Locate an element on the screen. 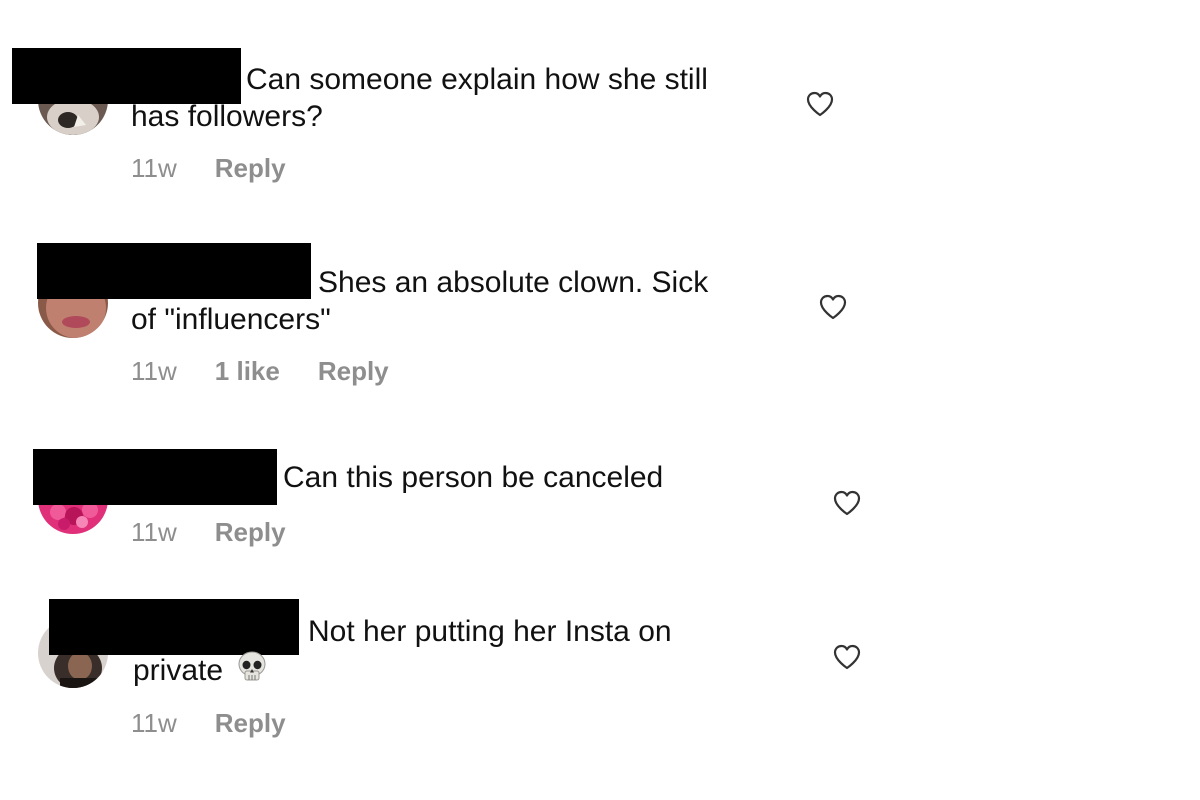 The width and height of the screenshot is (1200, 800). comment-text-line2: private is located at coordinates (201, 669).